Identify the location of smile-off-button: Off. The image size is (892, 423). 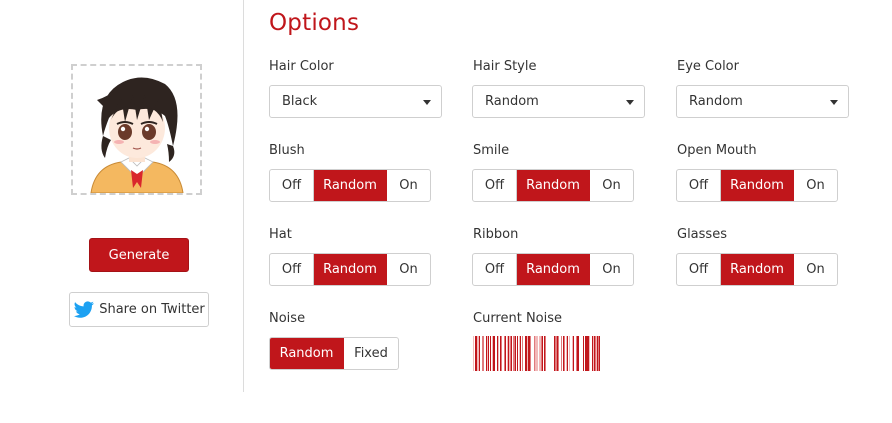
(495, 185).